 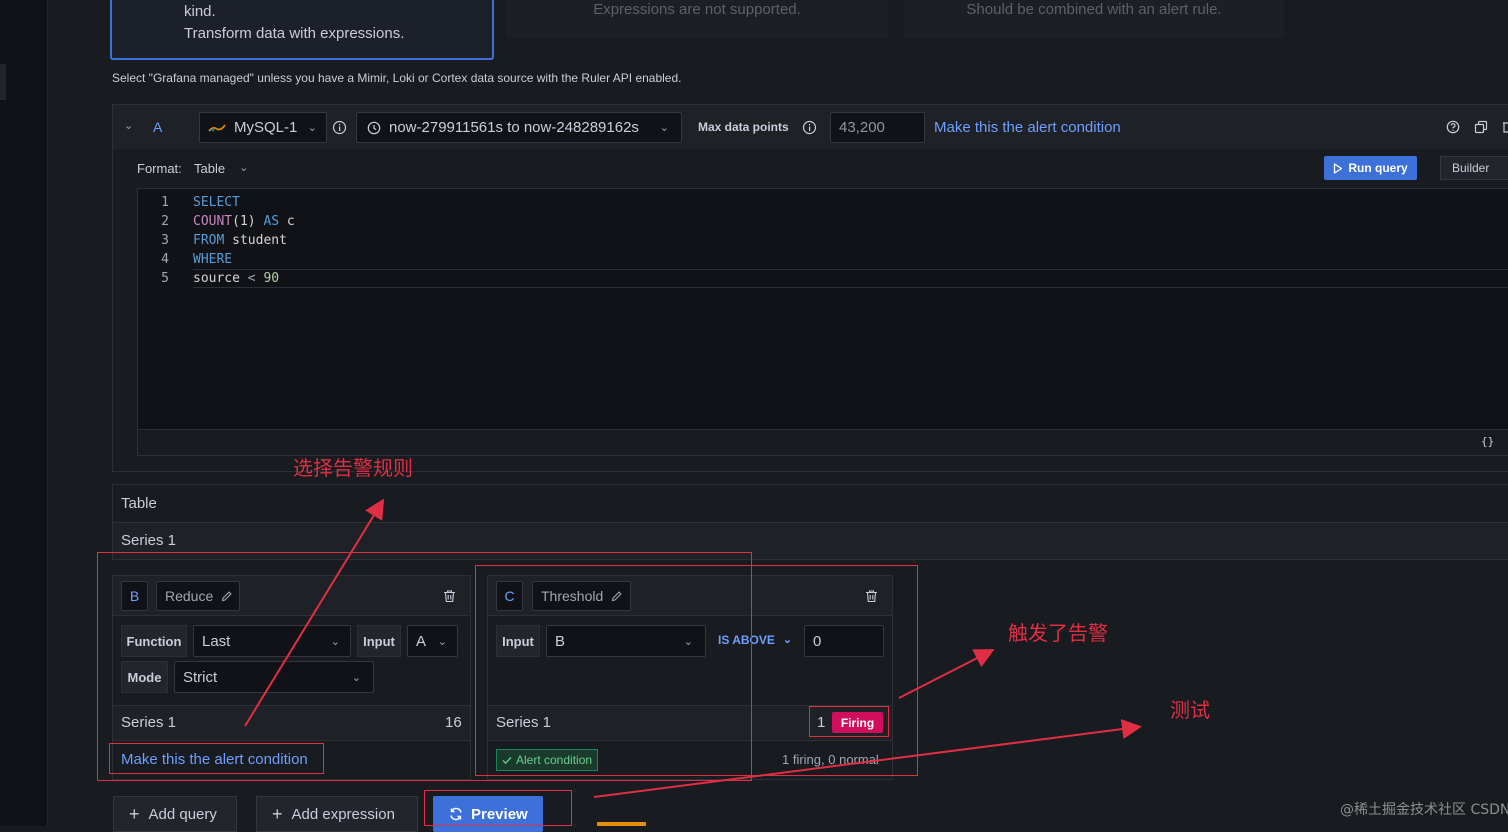 I want to click on annotation-alert-triggered: 触发了告警, so click(x=1058, y=633).